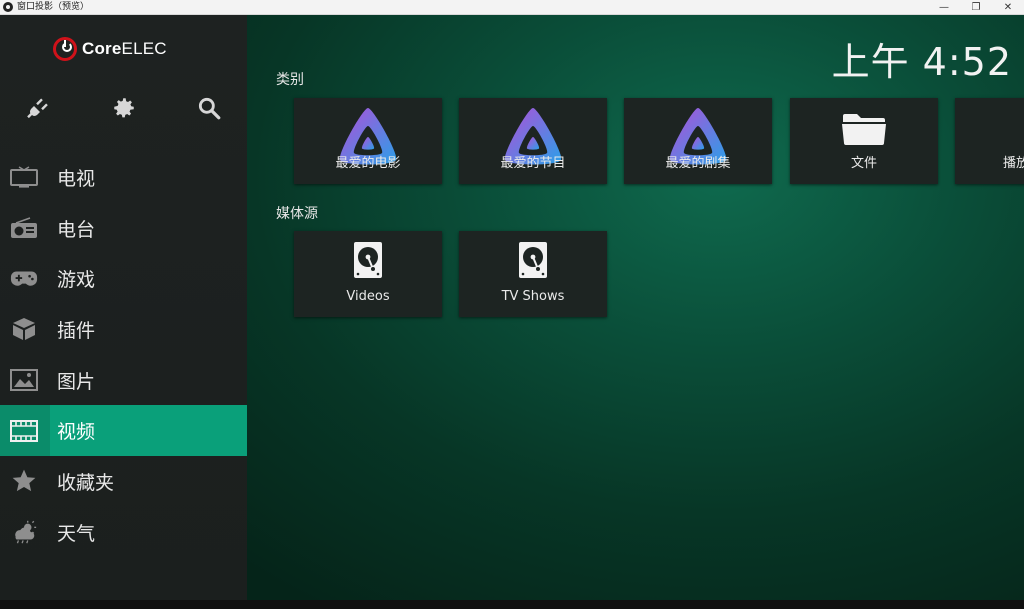 This screenshot has width=1024, height=609. What do you see at coordinates (989, 141) in the screenshot?
I see `tile-playlist: 播放` at bounding box center [989, 141].